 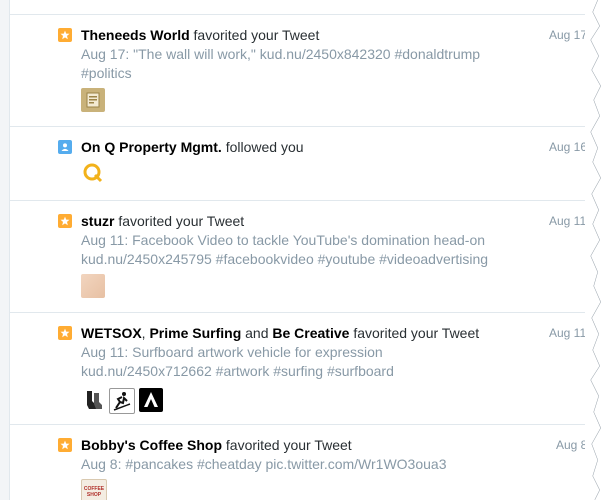 What do you see at coordinates (571, 445) in the screenshot?
I see `notification-date: Aug 8` at bounding box center [571, 445].